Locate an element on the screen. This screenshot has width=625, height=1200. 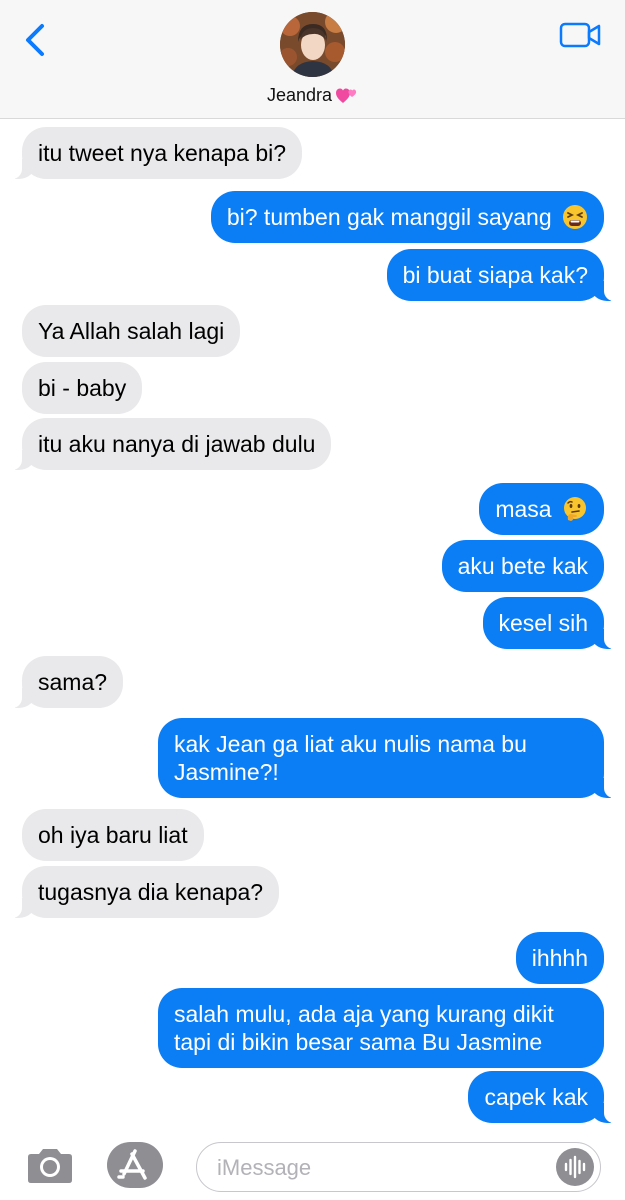
message-text: bi - baby is located at coordinates (82, 388).